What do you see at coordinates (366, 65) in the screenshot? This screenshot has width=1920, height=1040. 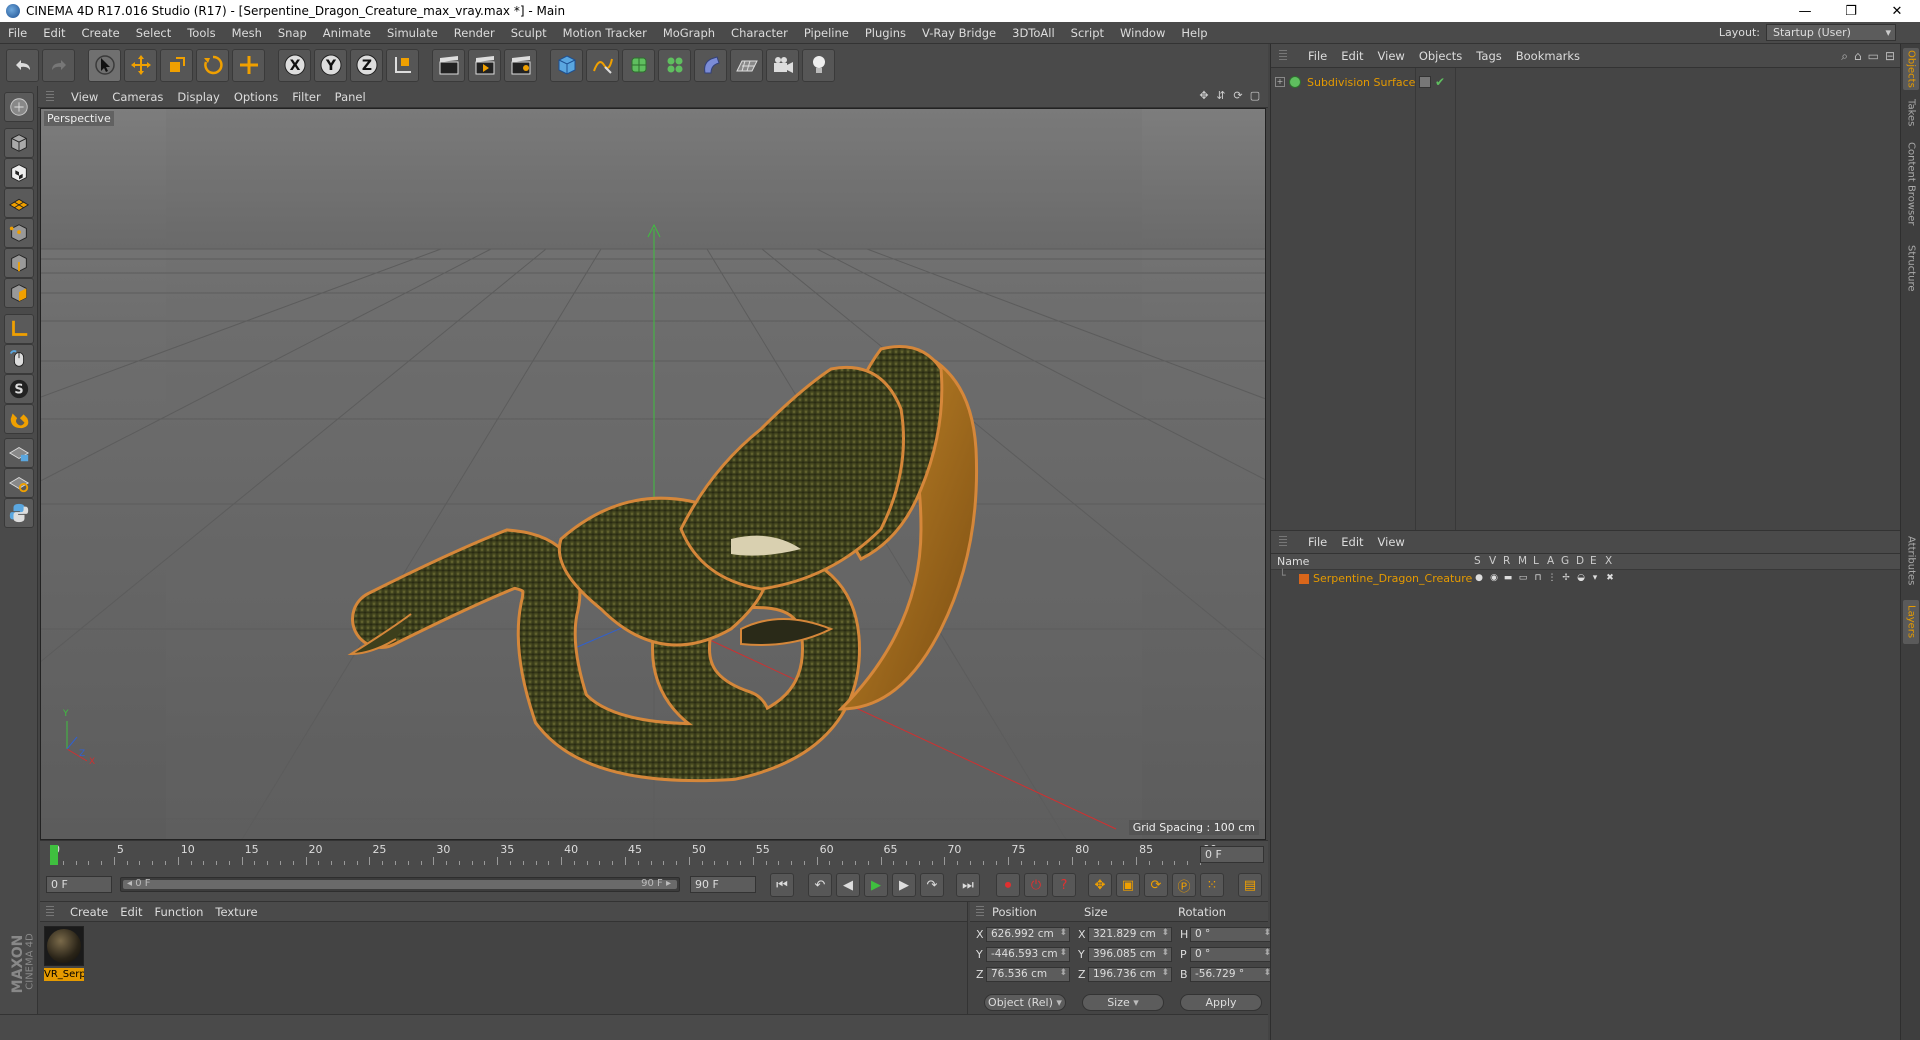 I see `z-axis-lock-button: Z` at bounding box center [366, 65].